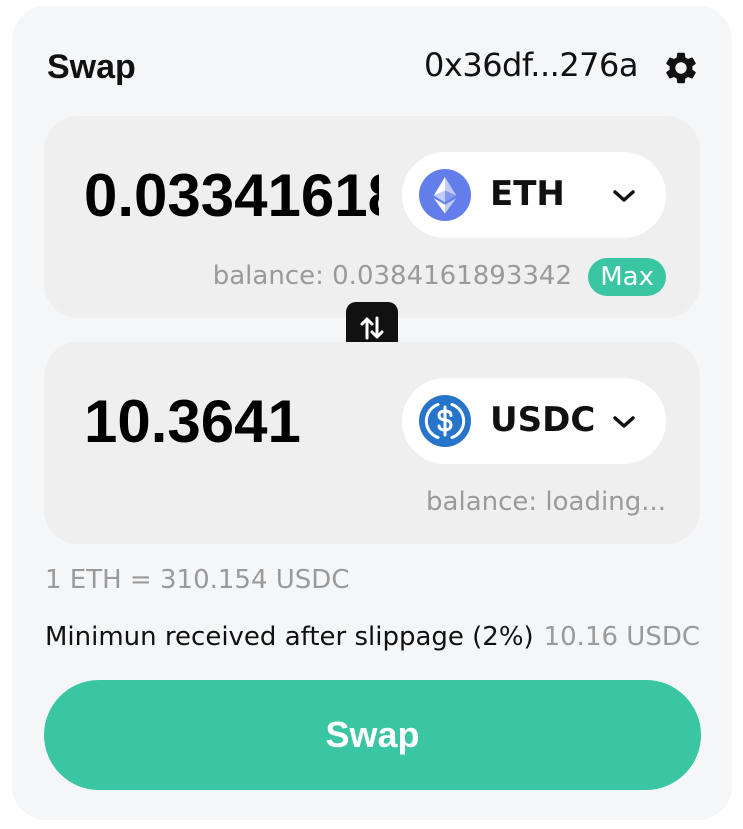  What do you see at coordinates (627, 277) in the screenshot?
I see `max-button: Max` at bounding box center [627, 277].